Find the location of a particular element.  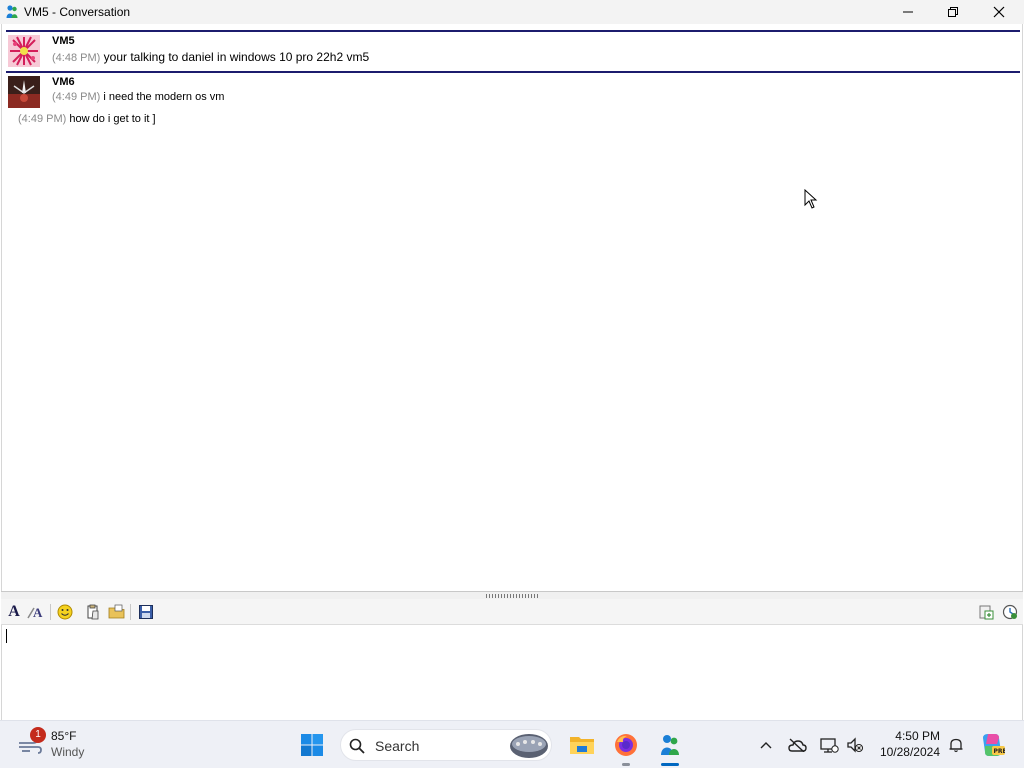

font-color-button: A is located at coordinates (36, 612).